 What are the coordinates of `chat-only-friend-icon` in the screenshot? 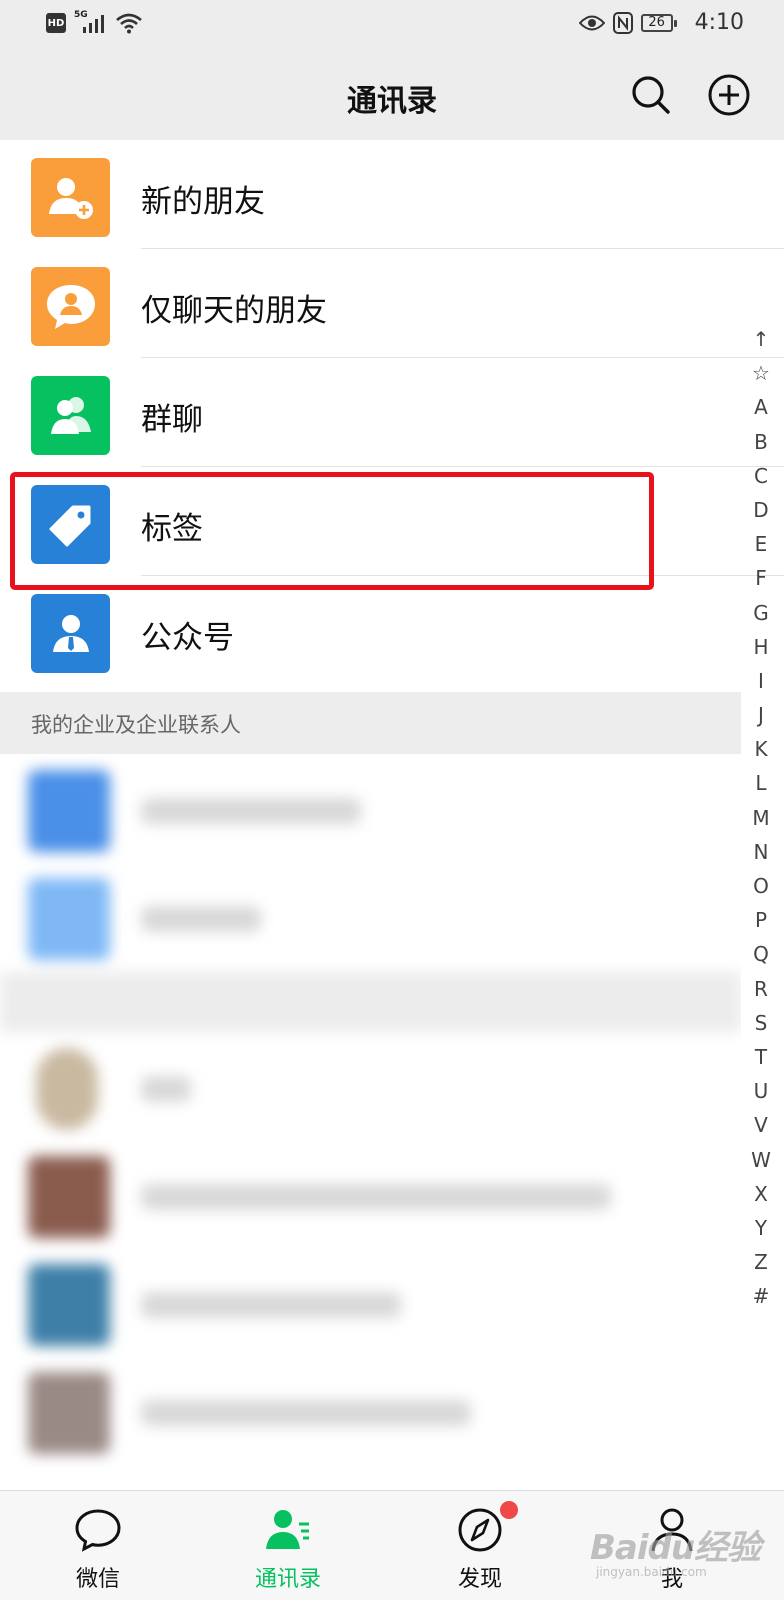 It's located at (70, 306).